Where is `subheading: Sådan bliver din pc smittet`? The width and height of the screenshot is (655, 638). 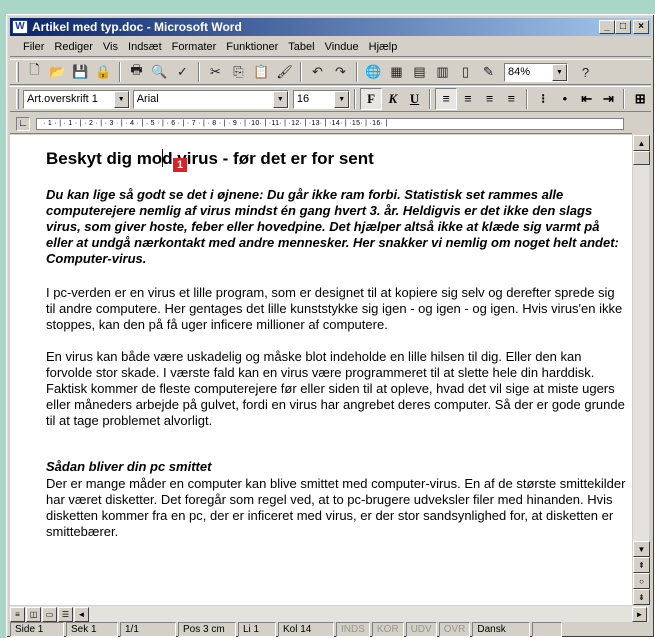
subheading: Sådan bliver din pc smittet is located at coordinates (336, 466).